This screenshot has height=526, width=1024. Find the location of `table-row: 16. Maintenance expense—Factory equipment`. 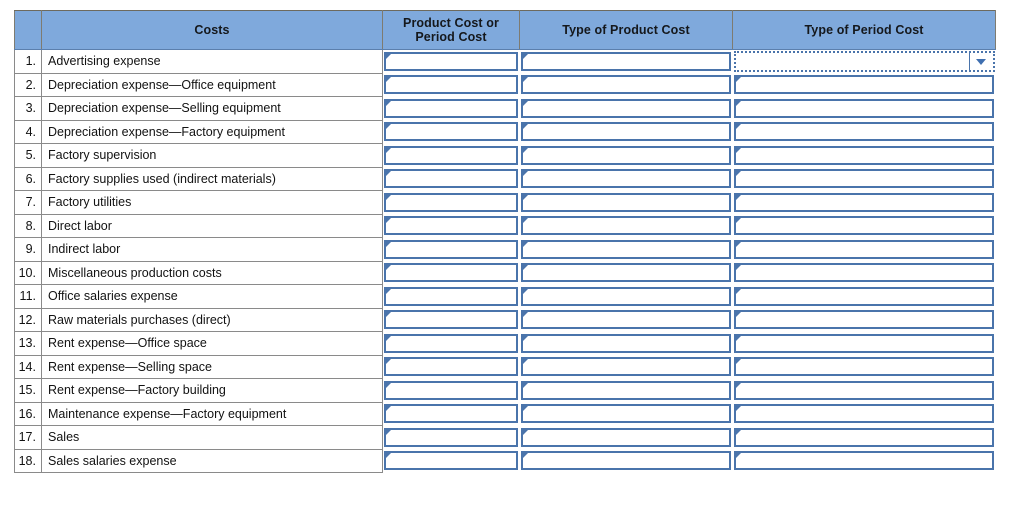

table-row: 16. Maintenance expense—Factory equipment is located at coordinates (505, 414).